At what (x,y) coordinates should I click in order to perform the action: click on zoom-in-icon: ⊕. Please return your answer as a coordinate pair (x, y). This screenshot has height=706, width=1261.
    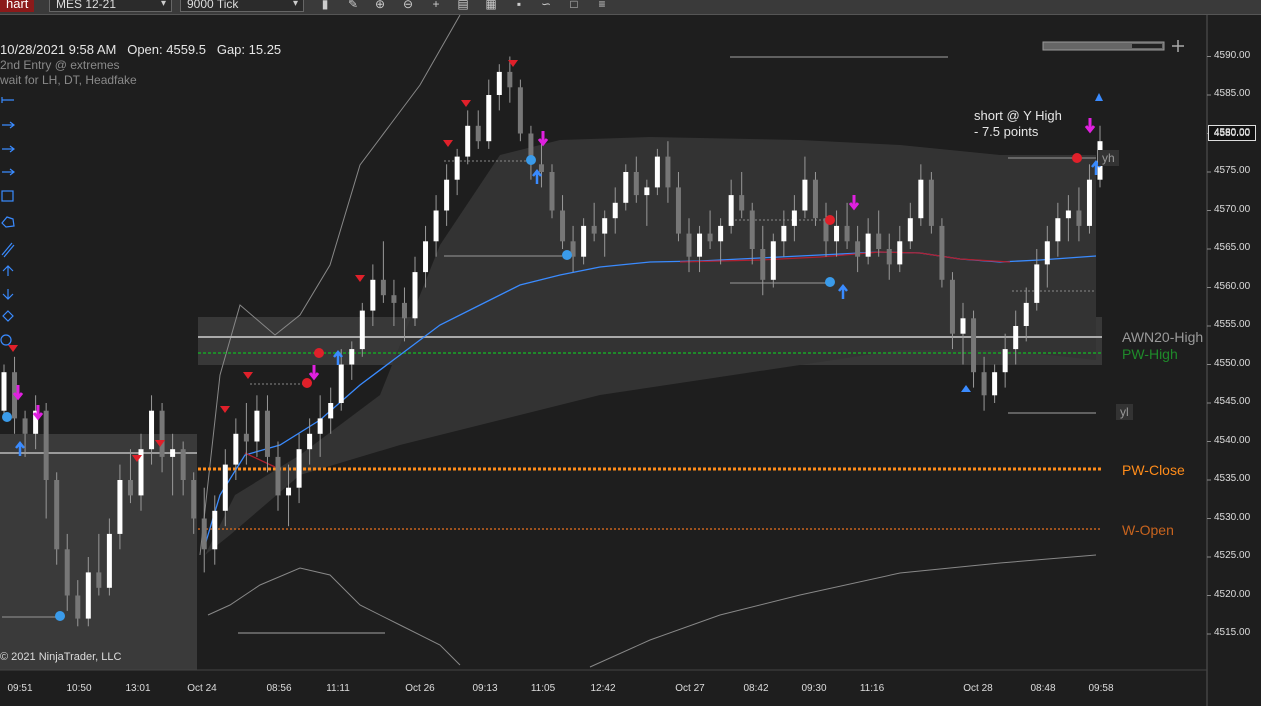
    Looking at the image, I should click on (380, 5).